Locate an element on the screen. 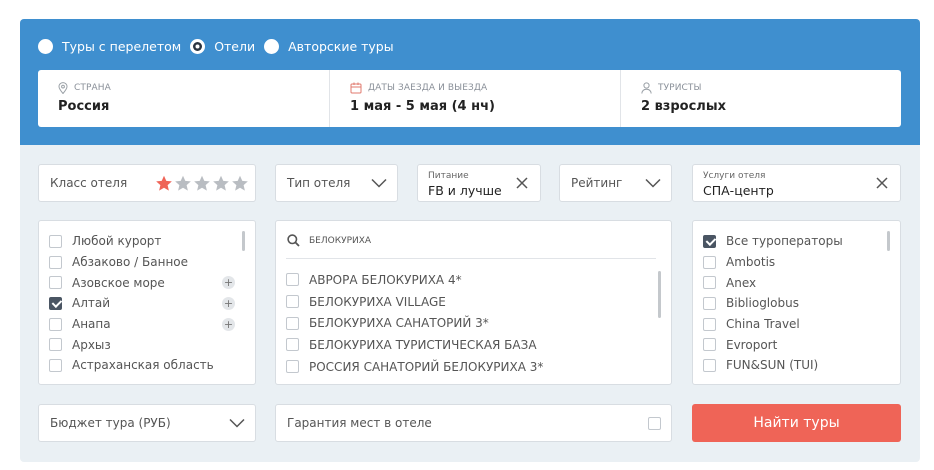 The width and height of the screenshot is (934, 470). list-item: АВРОРА БЕЛОКУРИХА 4* is located at coordinates (472, 280).